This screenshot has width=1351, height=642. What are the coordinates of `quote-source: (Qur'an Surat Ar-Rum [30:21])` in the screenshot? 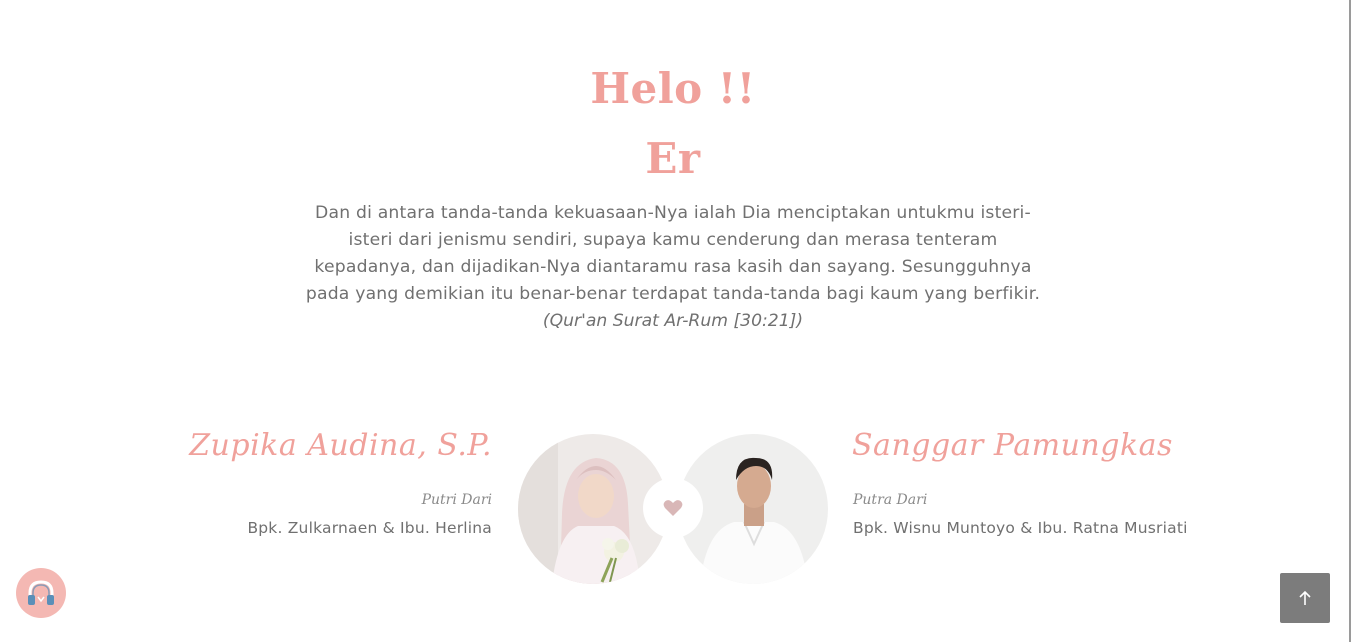 It's located at (673, 321).